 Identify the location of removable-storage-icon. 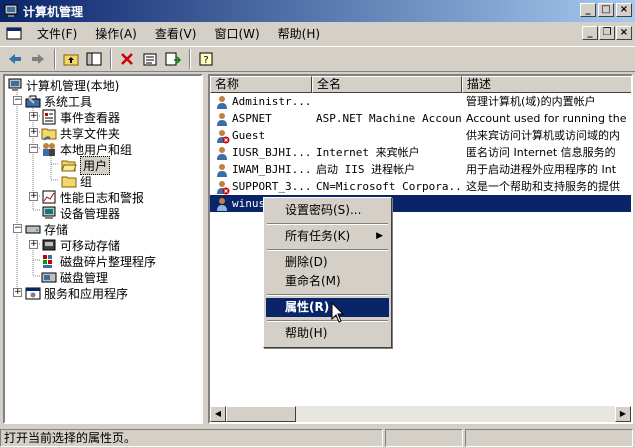
(49, 245).